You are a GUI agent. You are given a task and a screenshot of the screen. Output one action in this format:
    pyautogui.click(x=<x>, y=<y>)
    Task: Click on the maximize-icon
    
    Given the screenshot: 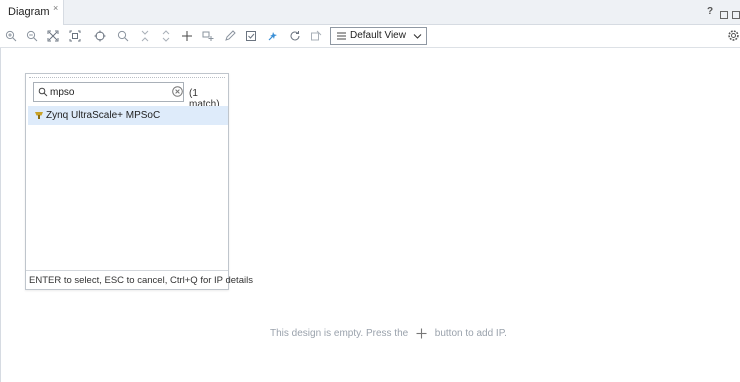 What is the action you would take?
    pyautogui.click(x=736, y=15)
    